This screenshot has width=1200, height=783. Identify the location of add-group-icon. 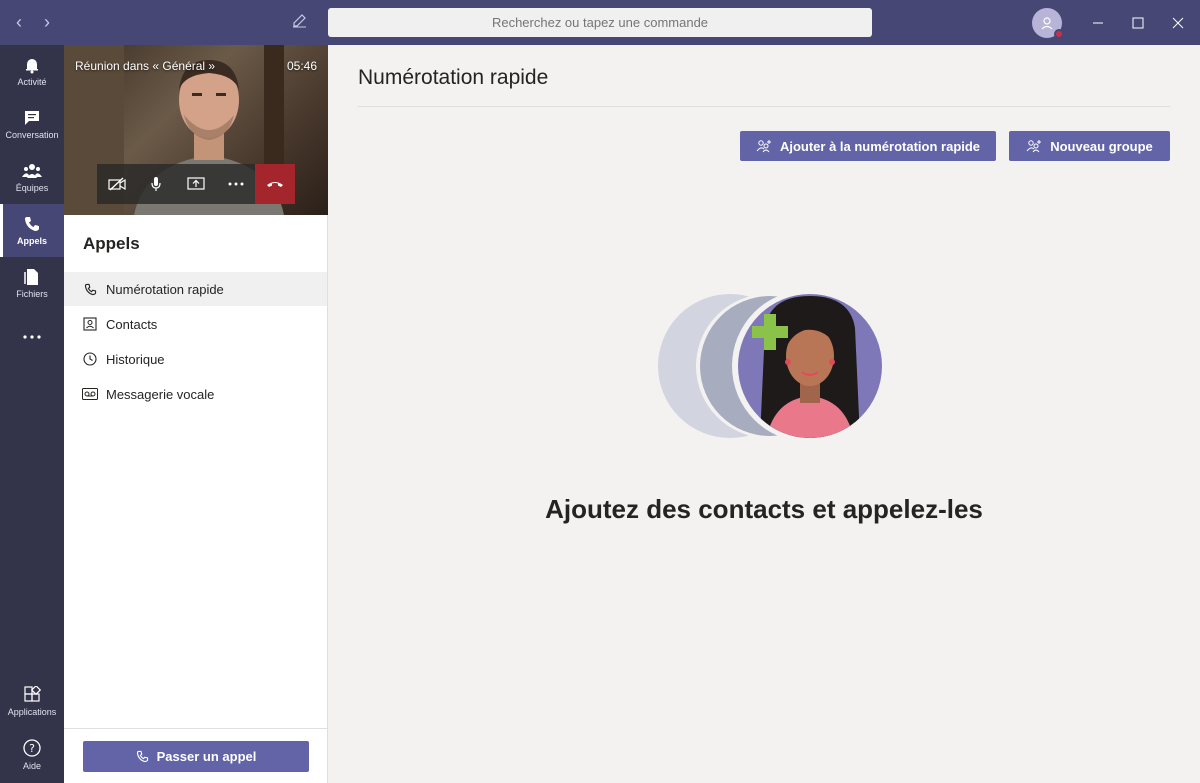
(1034, 146).